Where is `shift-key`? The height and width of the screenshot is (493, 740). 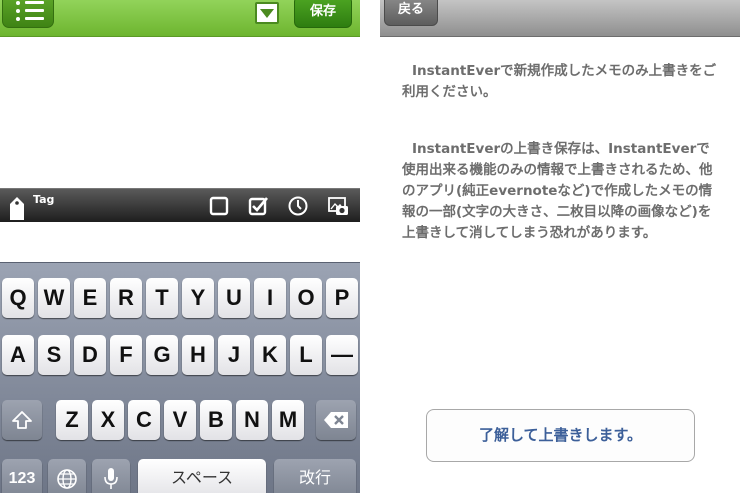 shift-key is located at coordinates (22, 420).